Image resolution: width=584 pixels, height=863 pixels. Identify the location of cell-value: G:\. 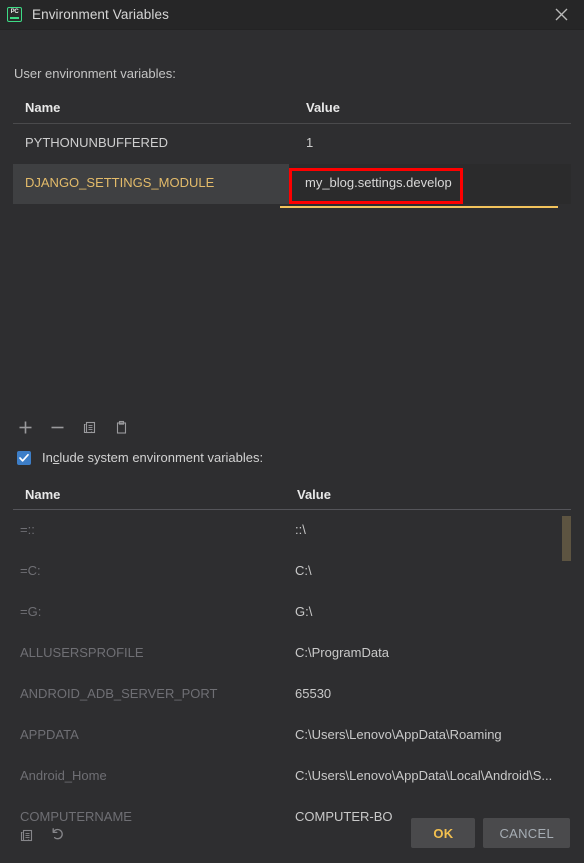
(304, 611).